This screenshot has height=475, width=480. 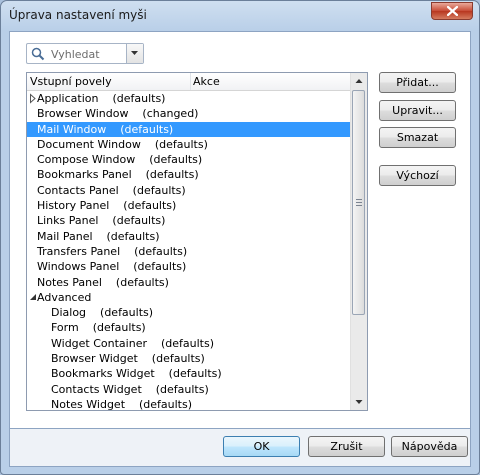 What do you see at coordinates (64, 297) in the screenshot?
I see `list-item-label: Advanced` at bounding box center [64, 297].